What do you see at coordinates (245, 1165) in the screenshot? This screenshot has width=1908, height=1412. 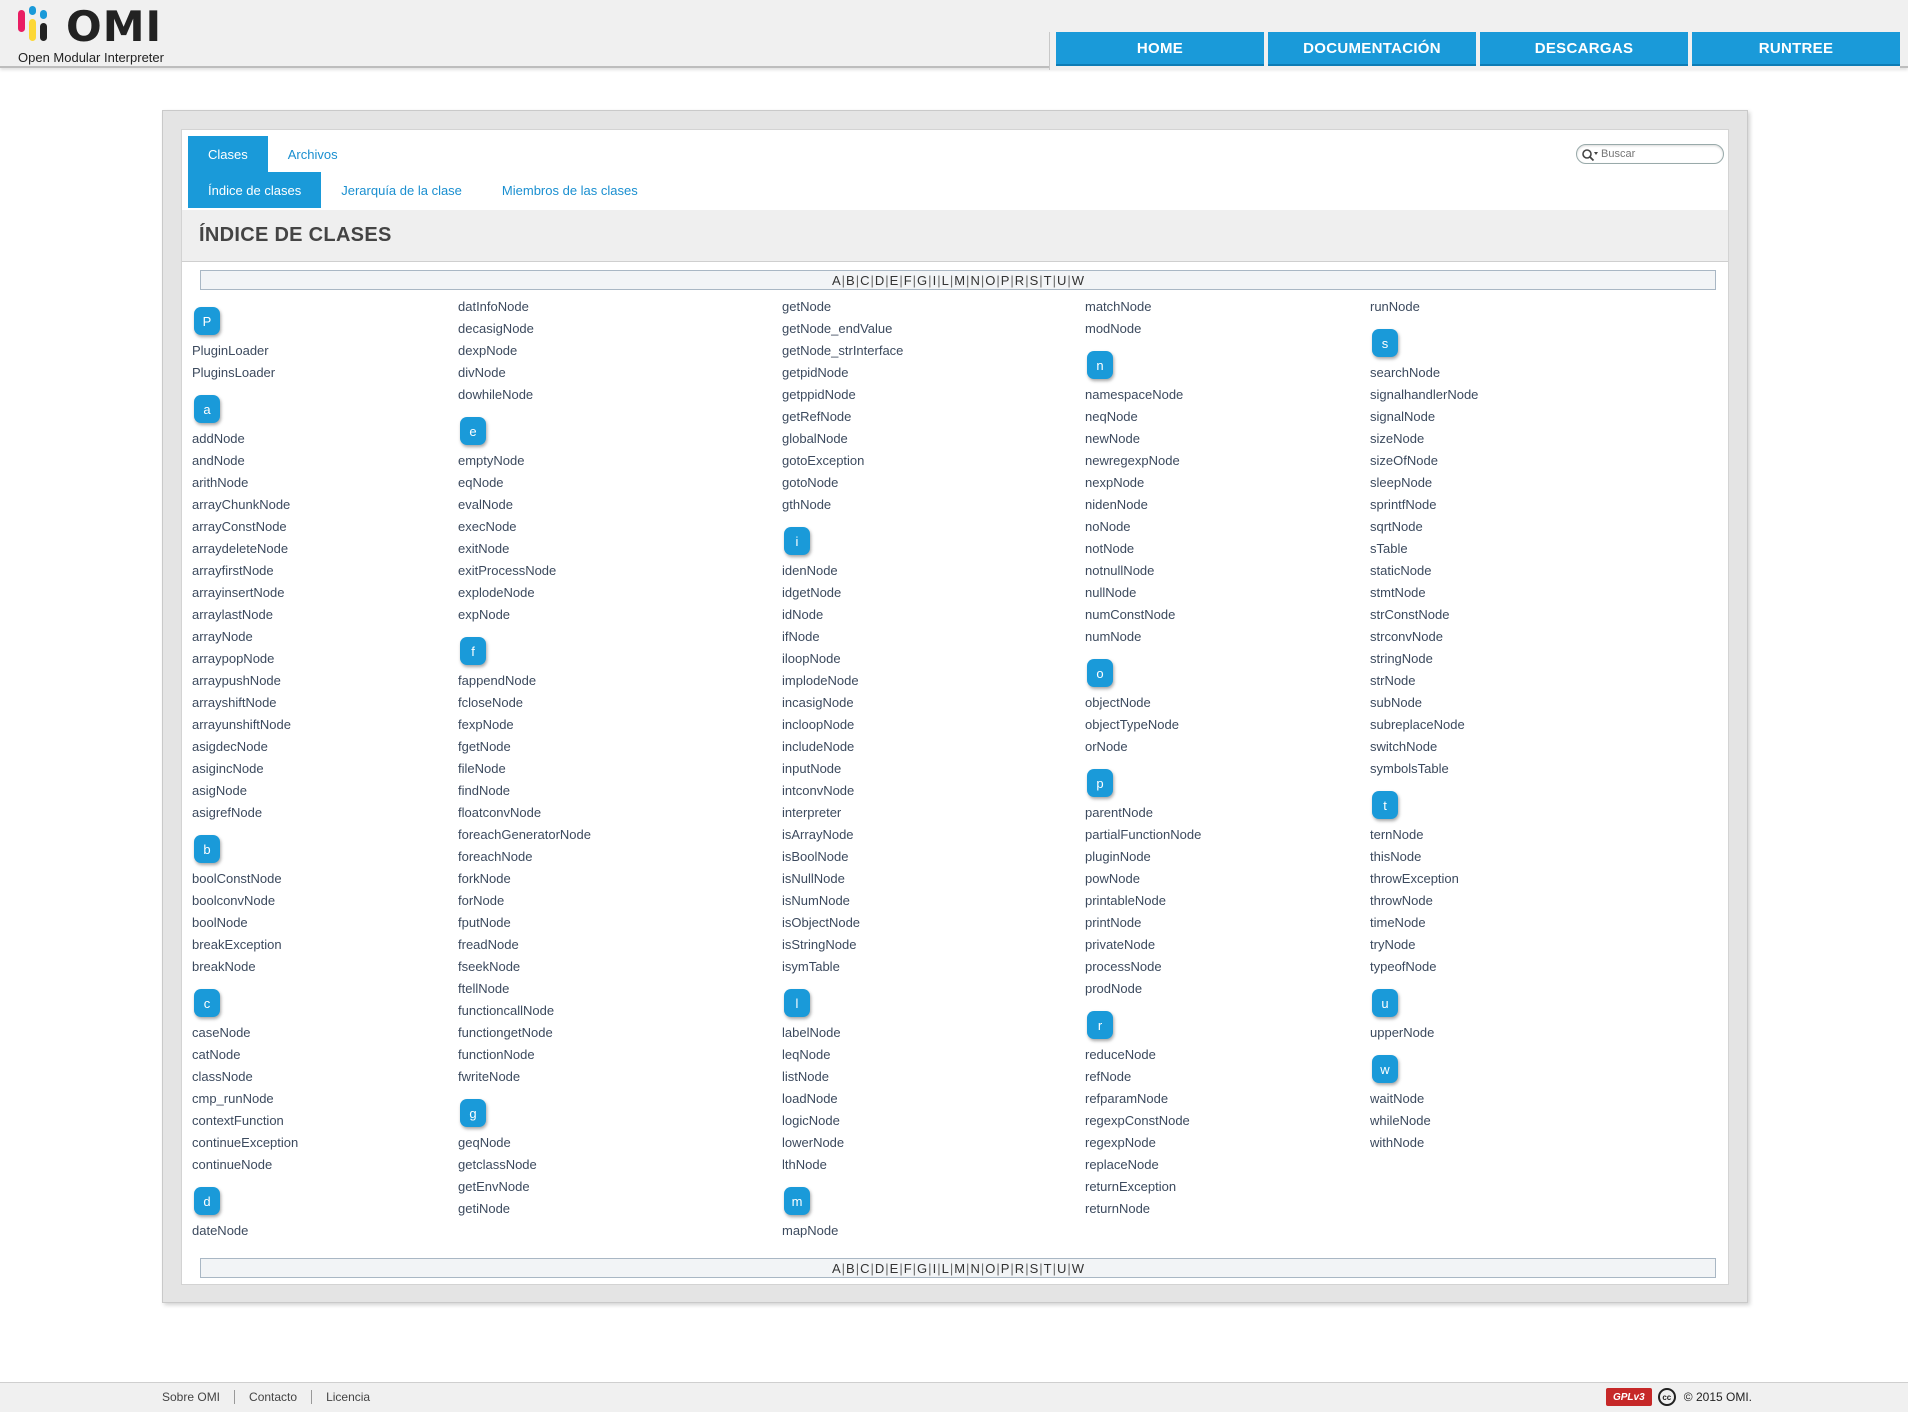 I see `class-link: continueNode` at bounding box center [245, 1165].